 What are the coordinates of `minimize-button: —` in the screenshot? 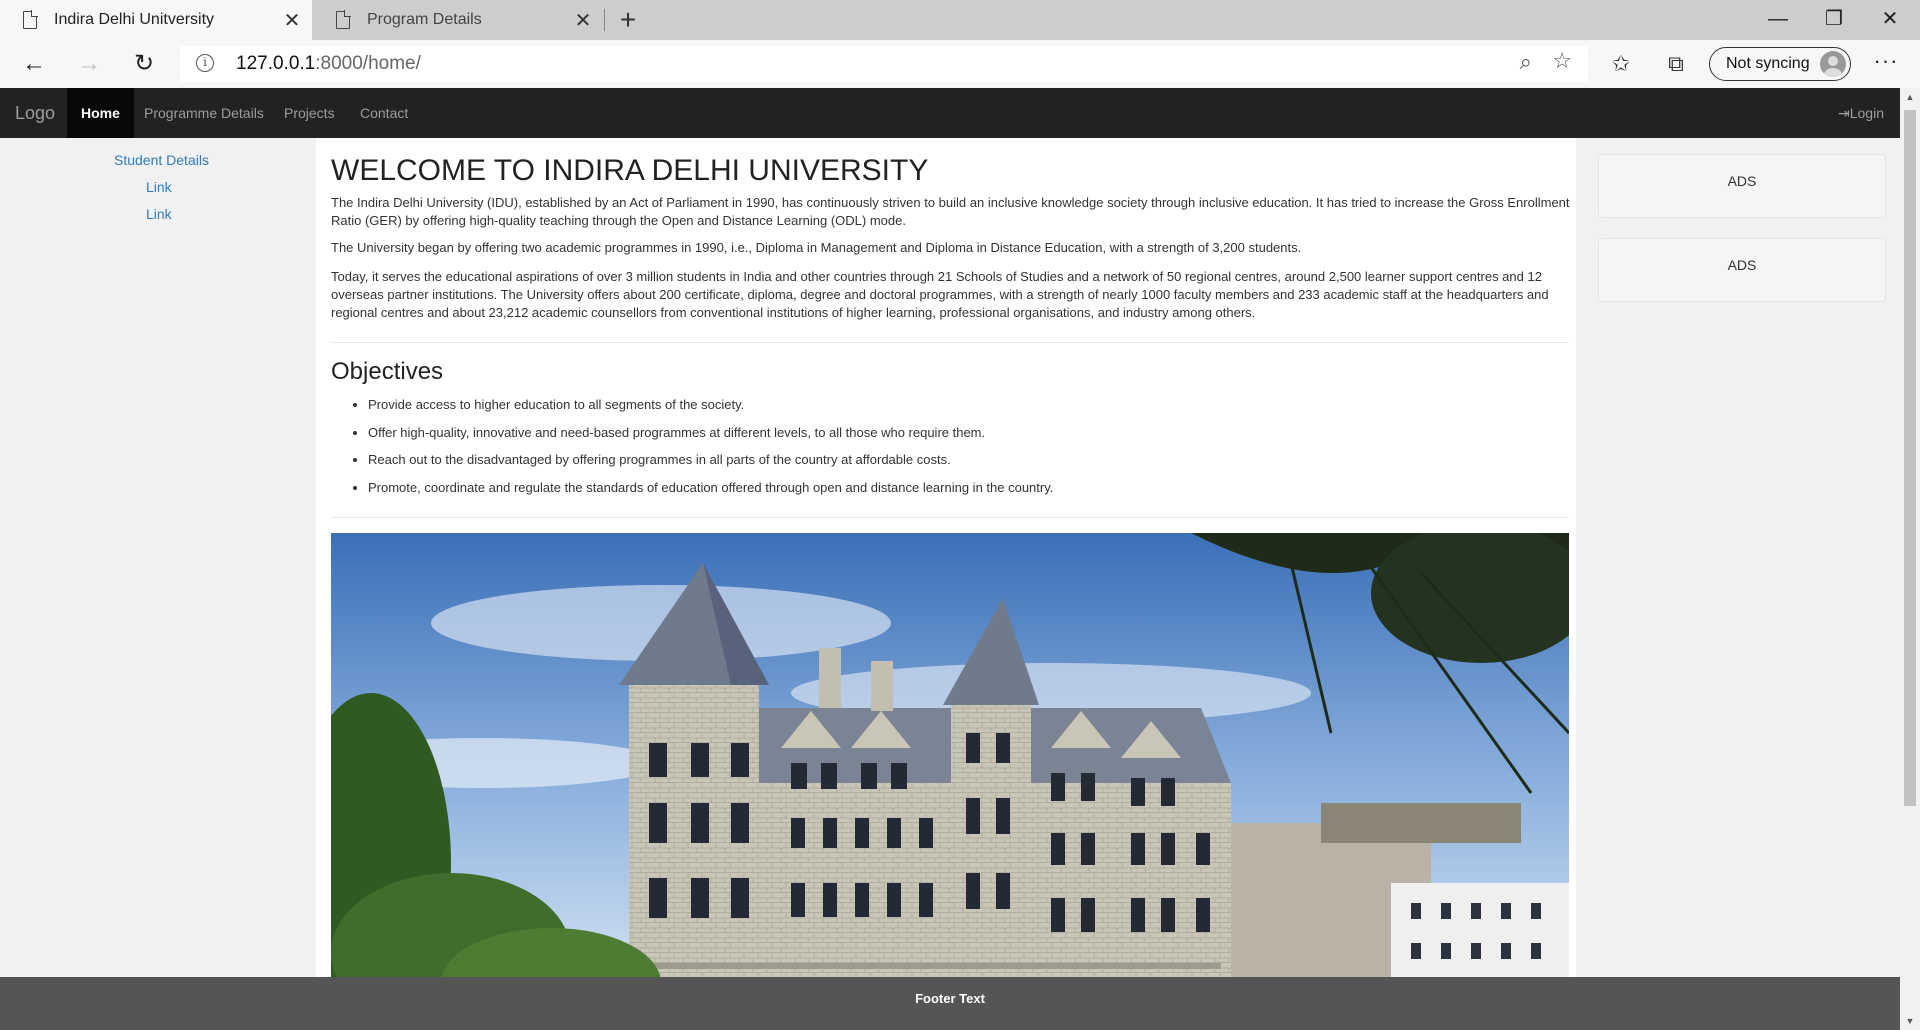 It's located at (1778, 20).